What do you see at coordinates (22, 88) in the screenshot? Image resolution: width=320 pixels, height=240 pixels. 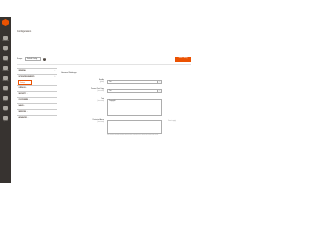 I see `tab-group-label: CATALOG` at bounding box center [22, 88].